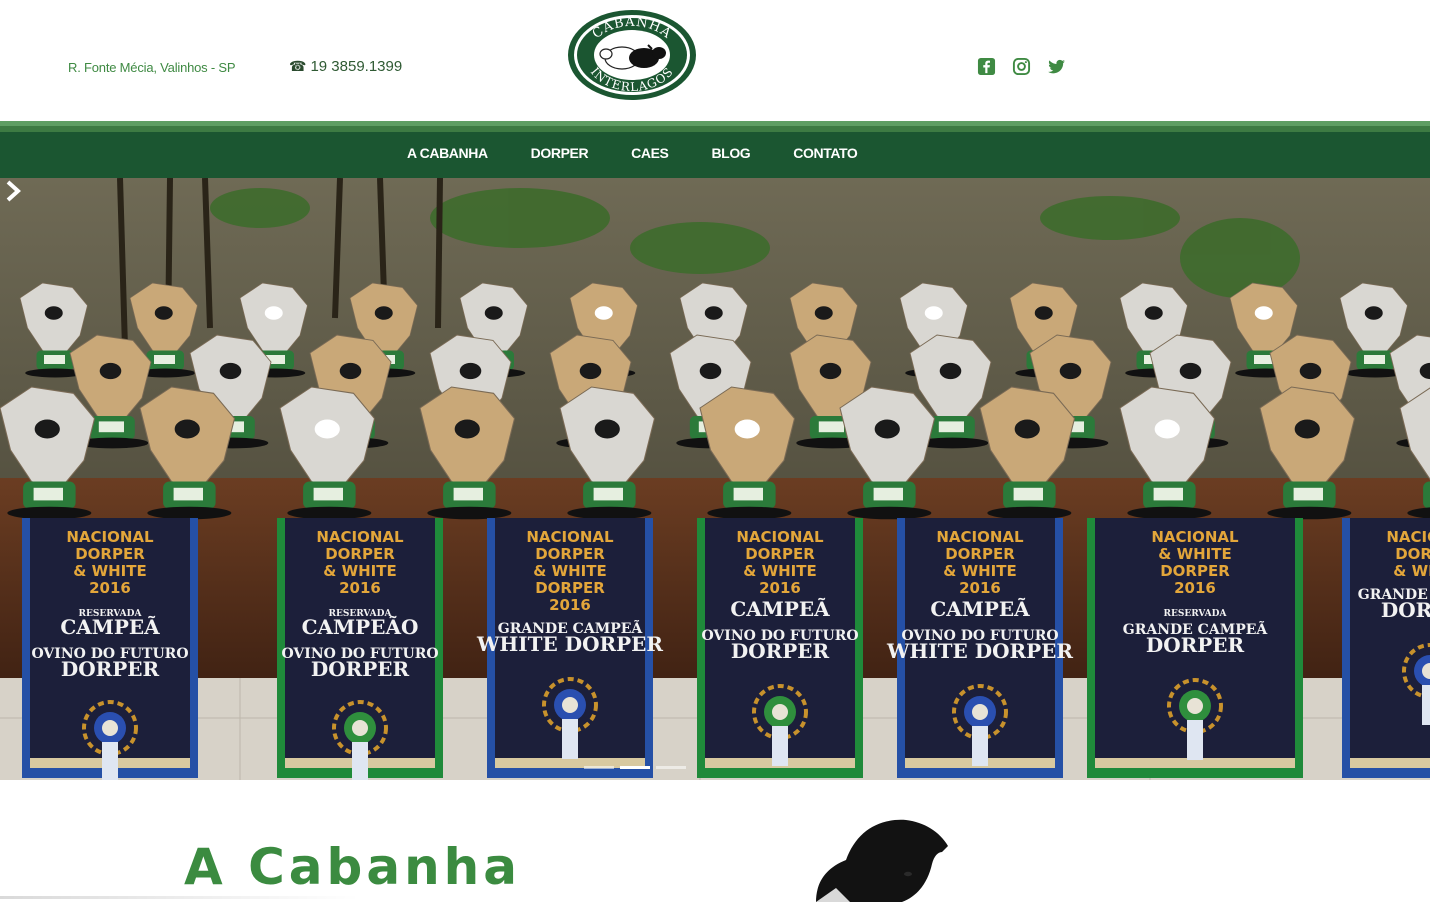 Image resolution: width=1430 pixels, height=902 pixels. I want to click on facebook-icon, so click(986, 66).